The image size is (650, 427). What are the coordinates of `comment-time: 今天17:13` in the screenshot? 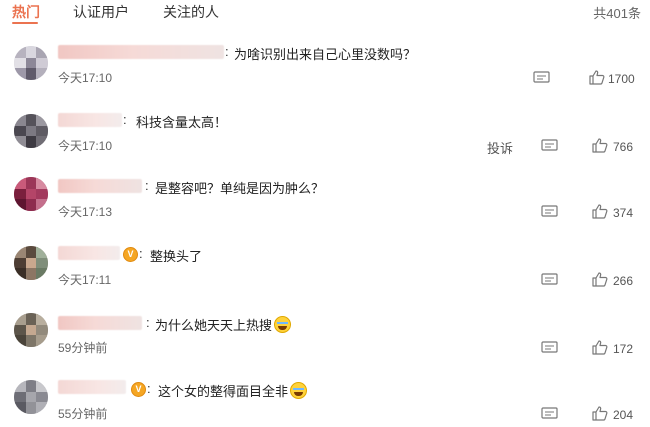 It's located at (85, 212).